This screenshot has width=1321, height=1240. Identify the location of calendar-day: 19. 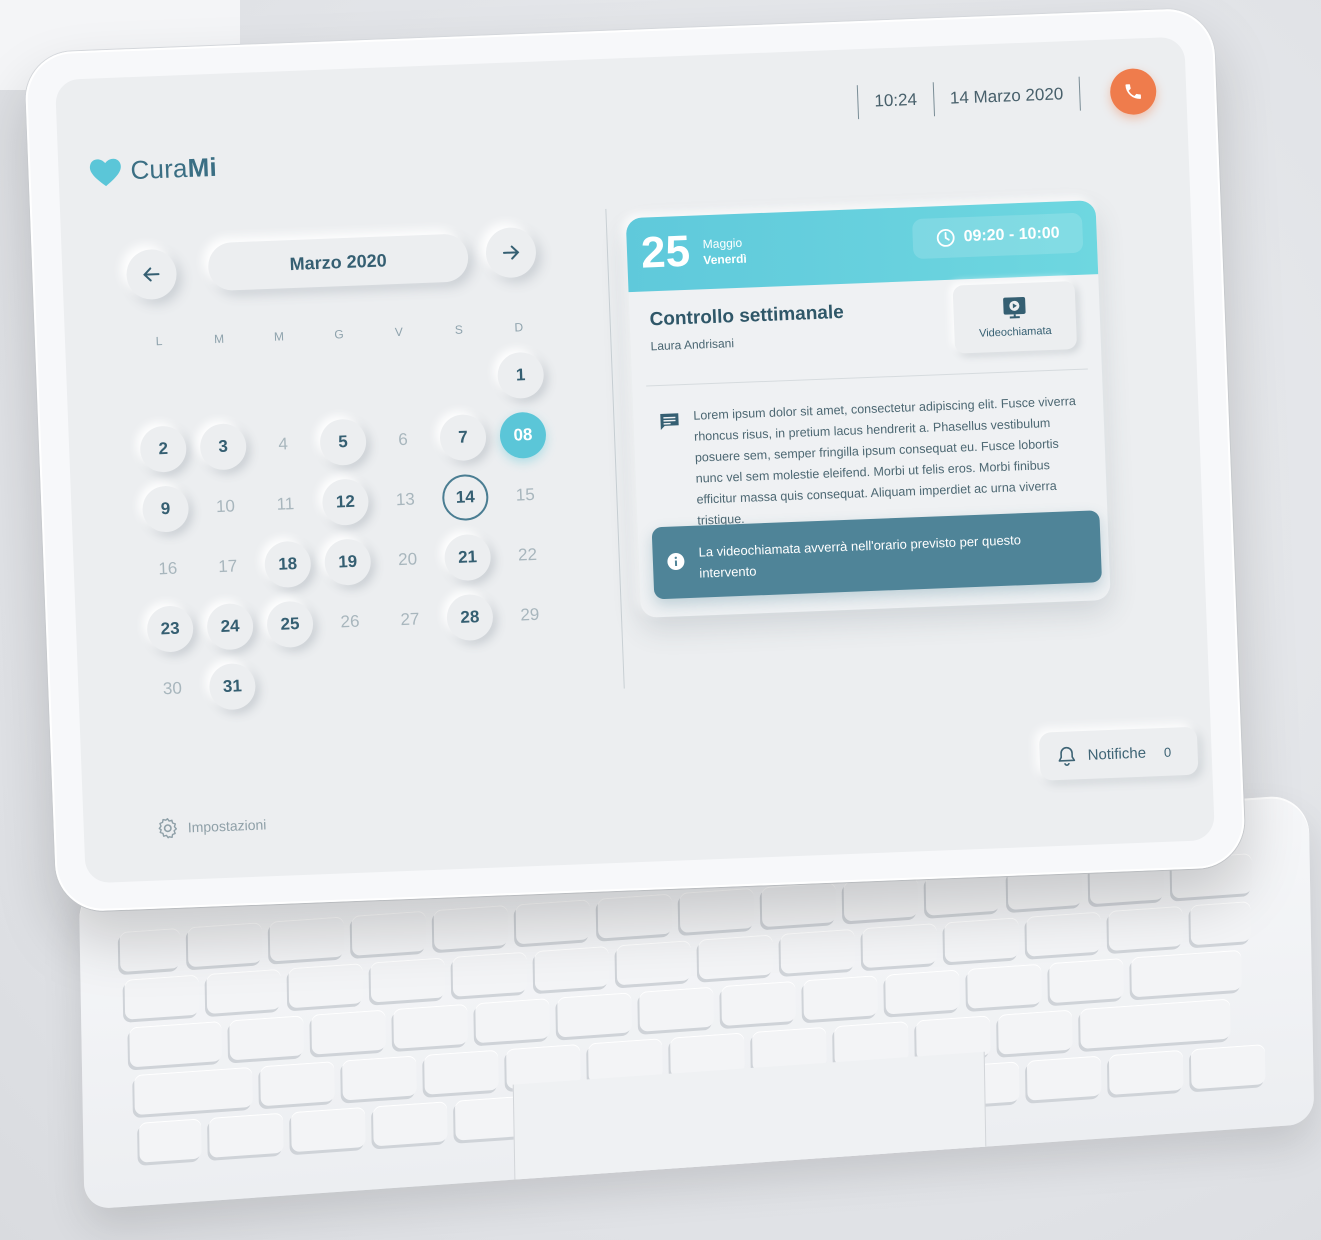
(347, 562).